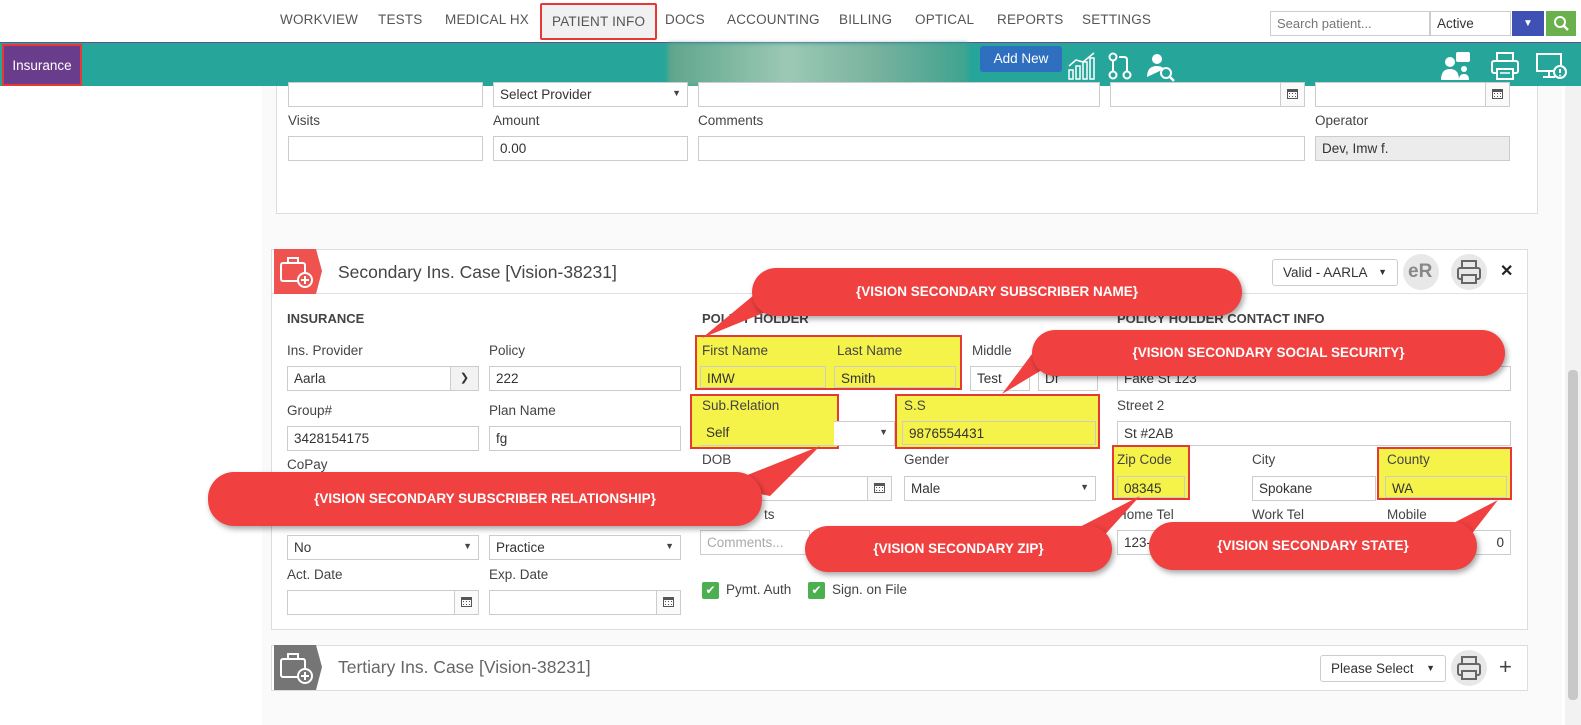  What do you see at coordinates (464, 378) in the screenshot?
I see `chevron-down-icon: ❯` at bounding box center [464, 378].